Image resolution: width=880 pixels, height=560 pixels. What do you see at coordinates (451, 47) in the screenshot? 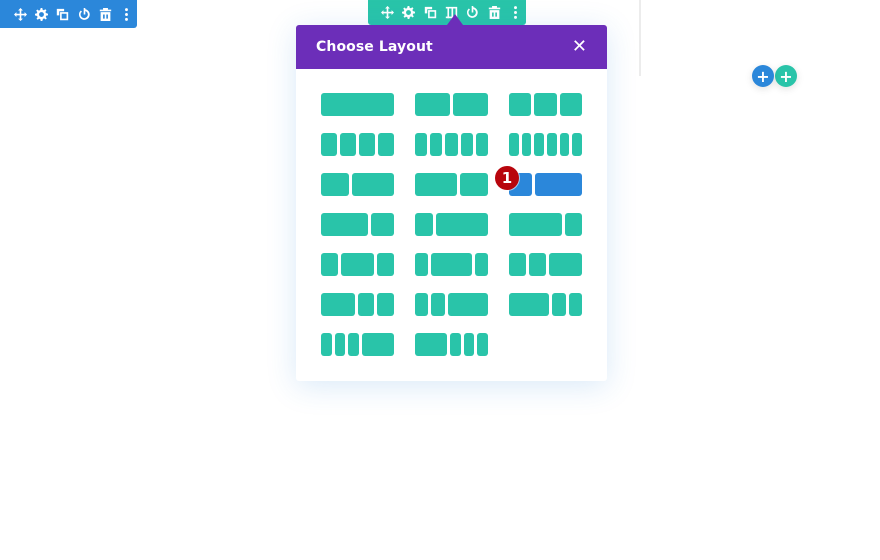
I see `modal-header: Choose Layout ✕` at bounding box center [451, 47].